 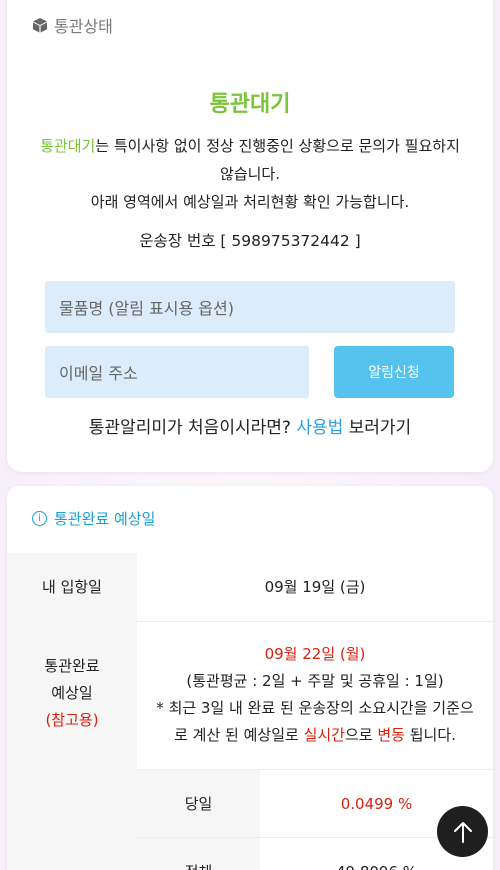 I want to click on guide-suffix: 보러가기, so click(x=377, y=428).